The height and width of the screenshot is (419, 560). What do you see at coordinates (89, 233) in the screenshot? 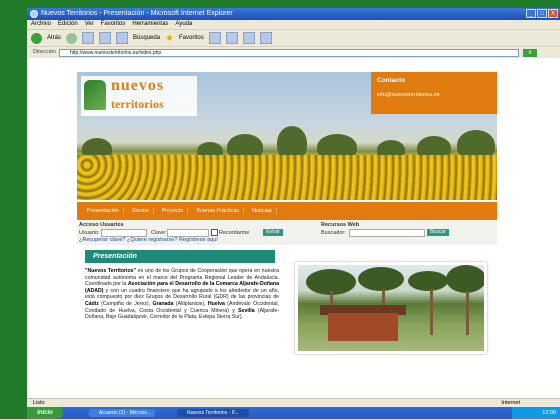
I see `user-label: Usuario:` at bounding box center [89, 233].